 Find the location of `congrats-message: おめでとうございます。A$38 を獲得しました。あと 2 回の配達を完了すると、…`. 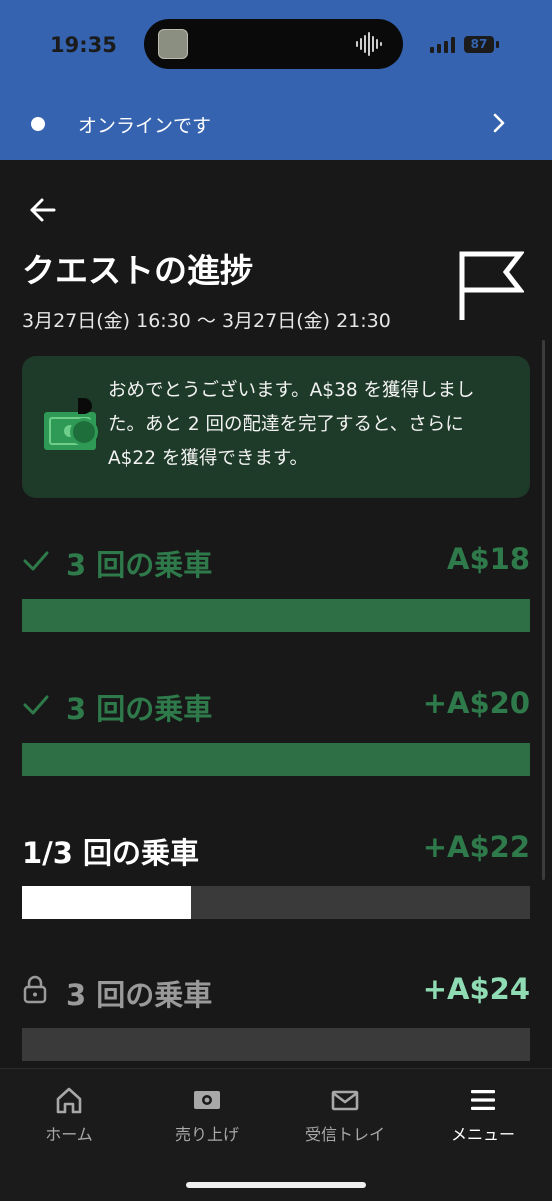

congrats-message: おめでとうございます。A$38 を獲得しました。あと 2 回の配達を完了すると、… is located at coordinates (291, 424).